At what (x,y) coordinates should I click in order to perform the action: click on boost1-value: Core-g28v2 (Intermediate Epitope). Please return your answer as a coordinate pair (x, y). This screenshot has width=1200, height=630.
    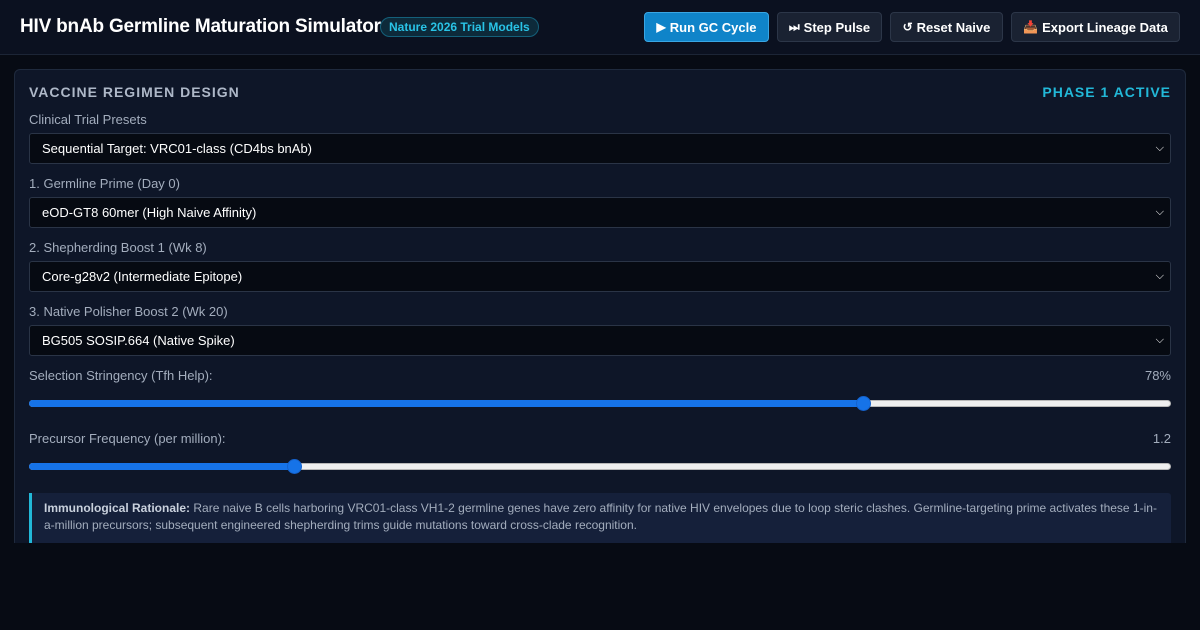
    Looking at the image, I should click on (142, 276).